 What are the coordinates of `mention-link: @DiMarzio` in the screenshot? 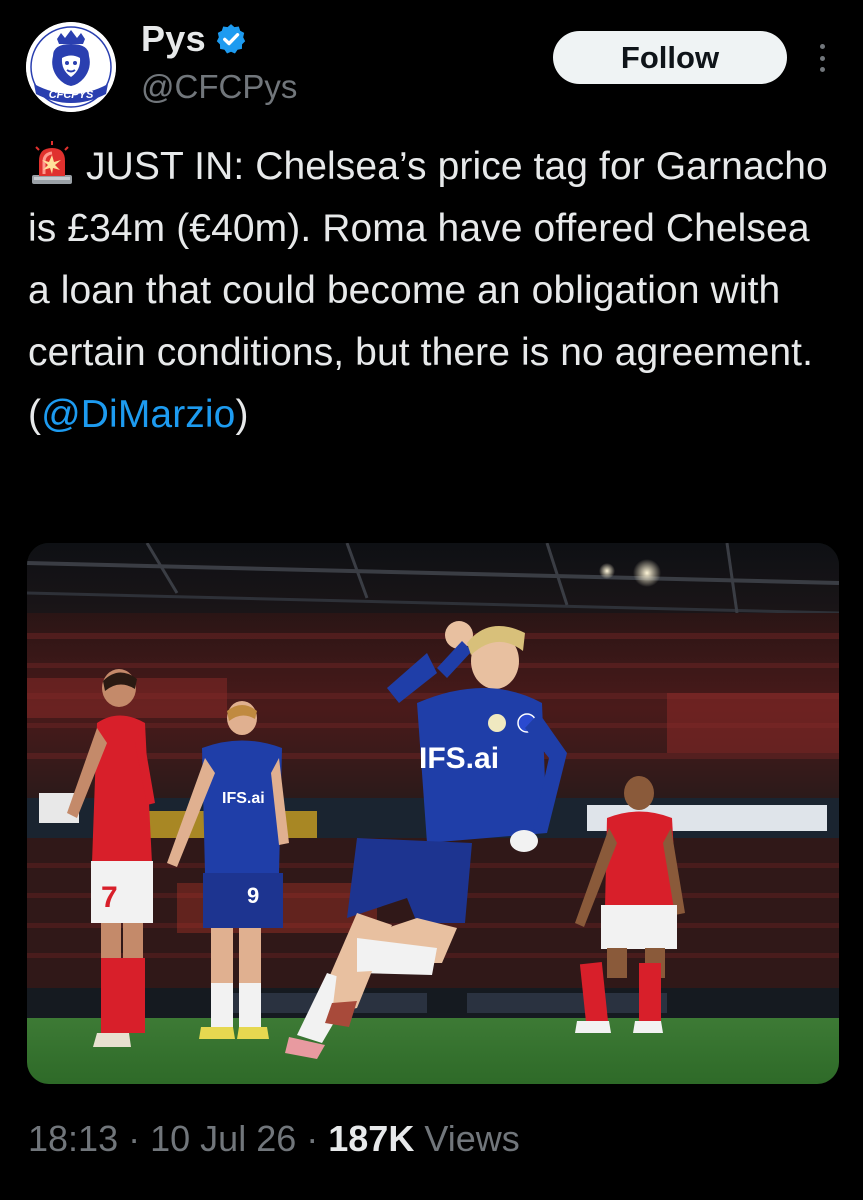 It's located at (138, 414).